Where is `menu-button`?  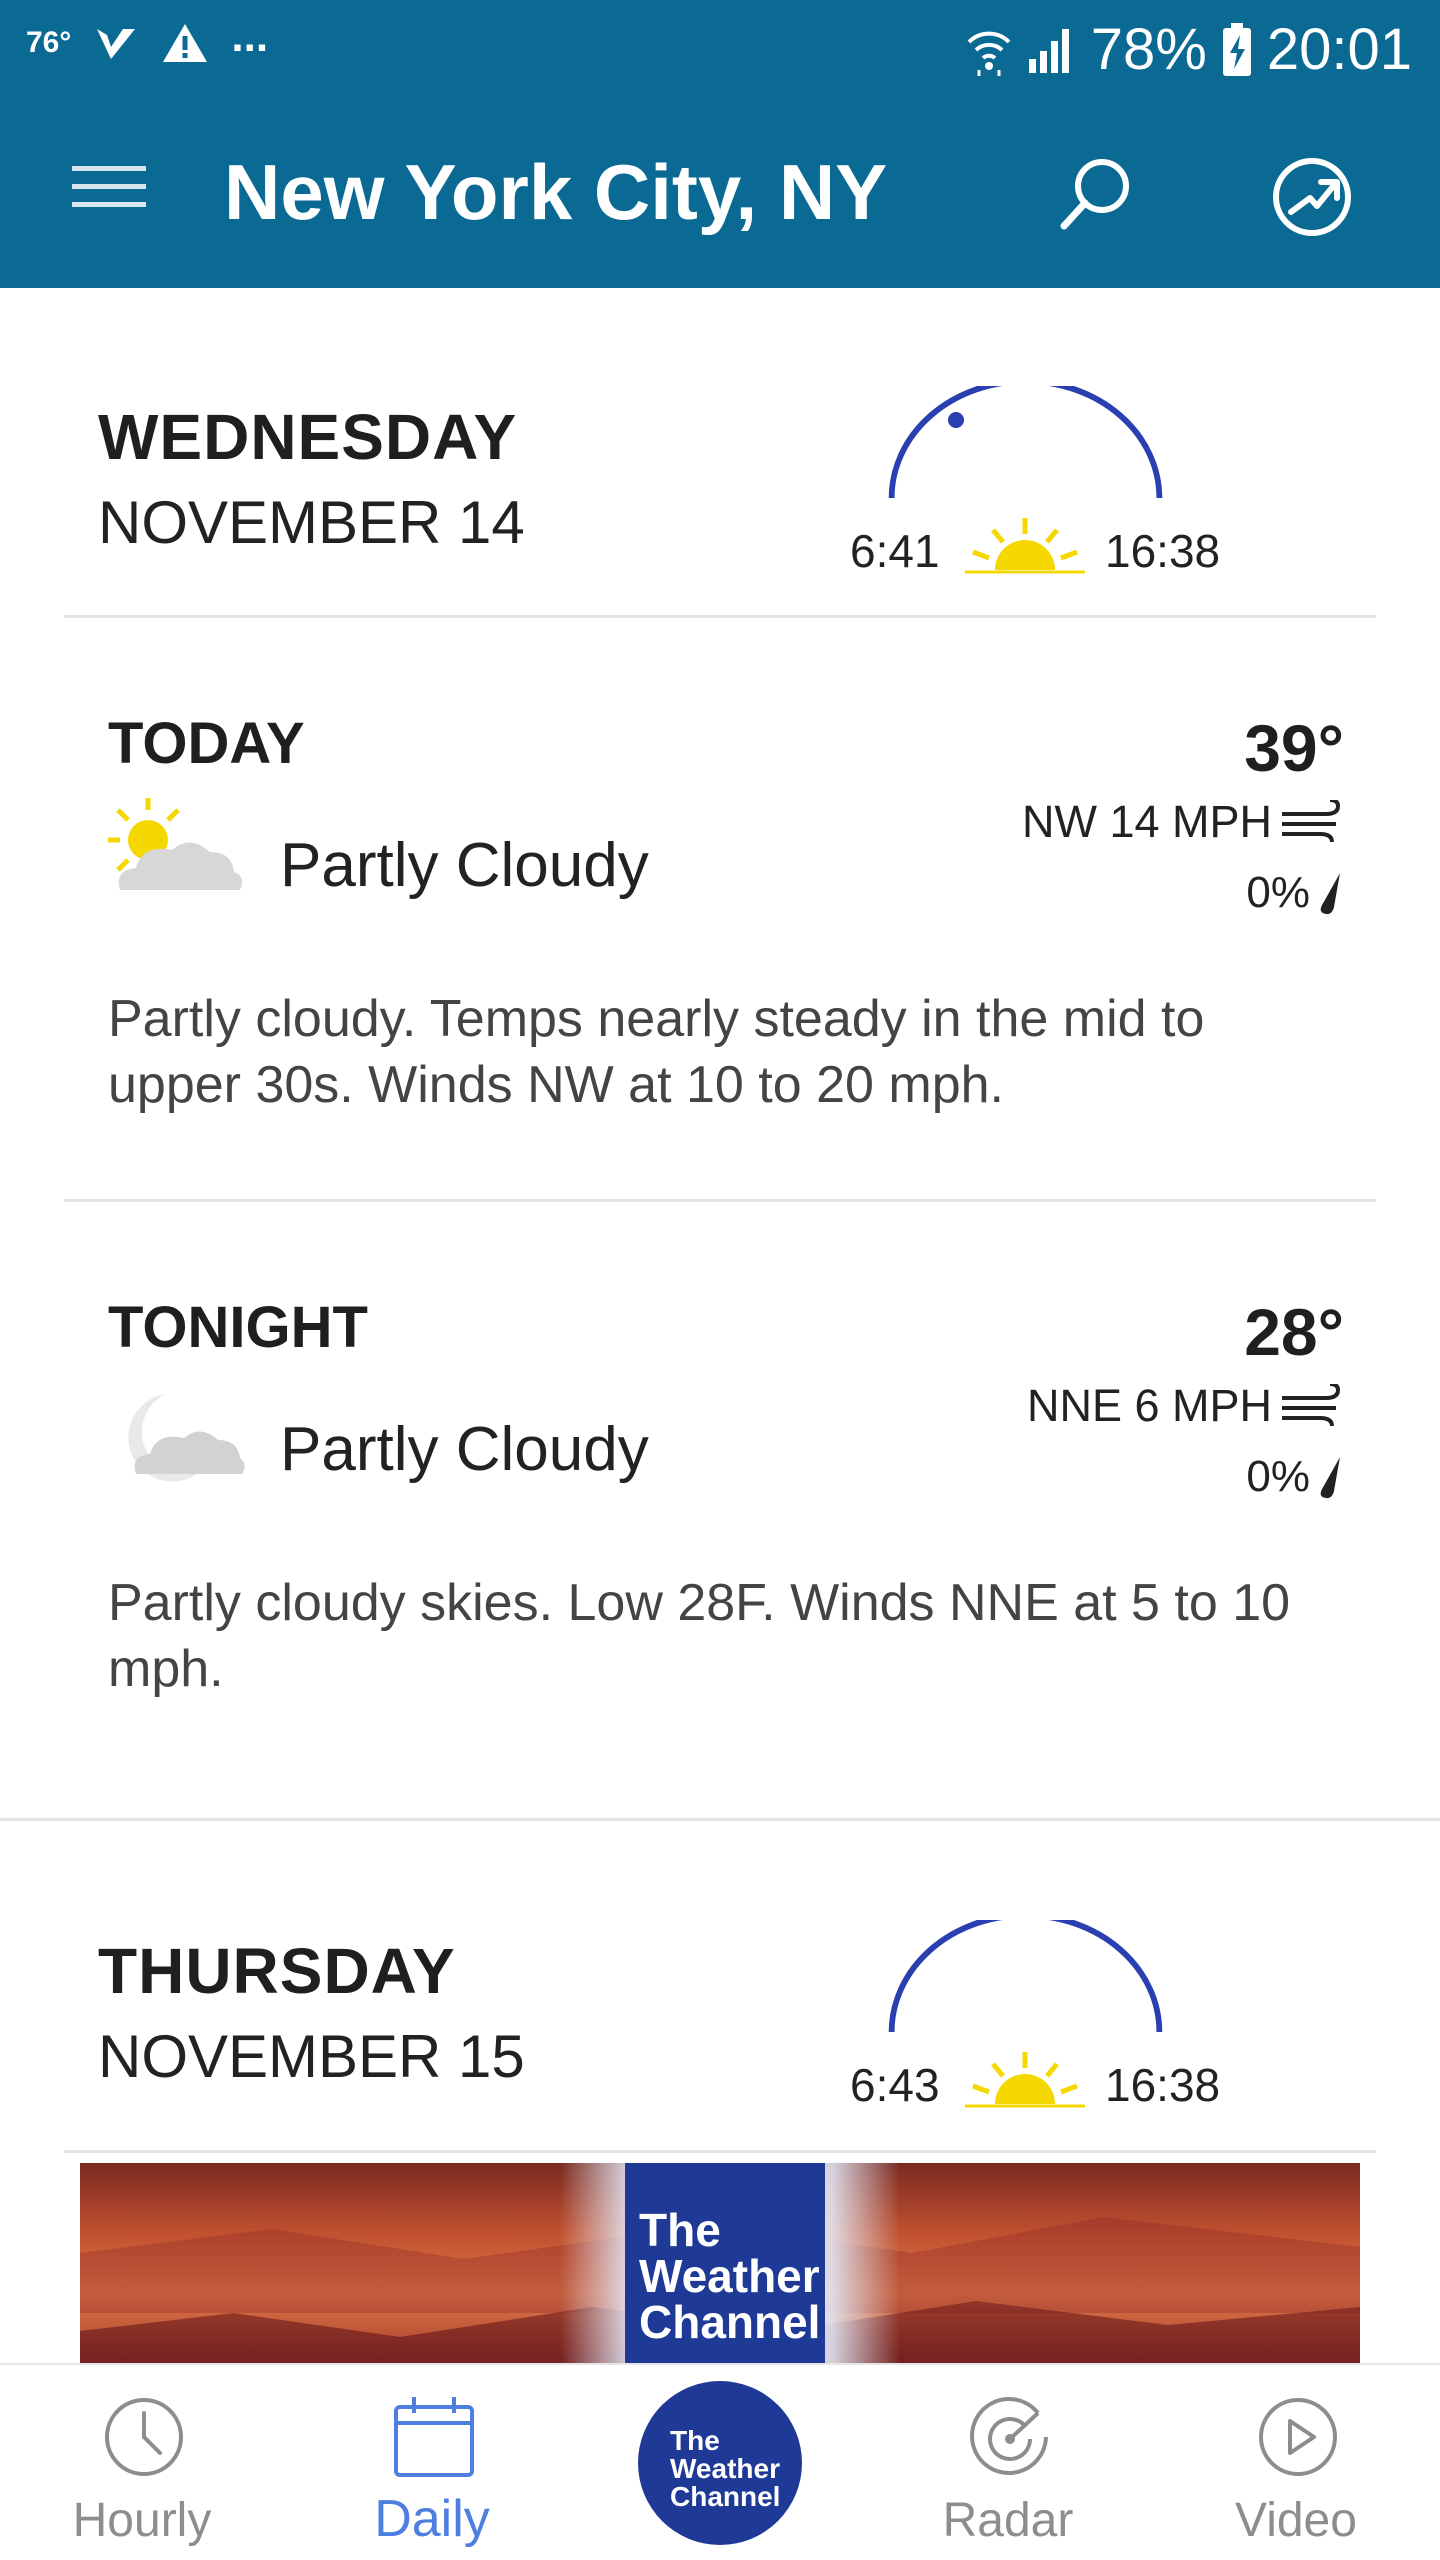 menu-button is located at coordinates (110, 193).